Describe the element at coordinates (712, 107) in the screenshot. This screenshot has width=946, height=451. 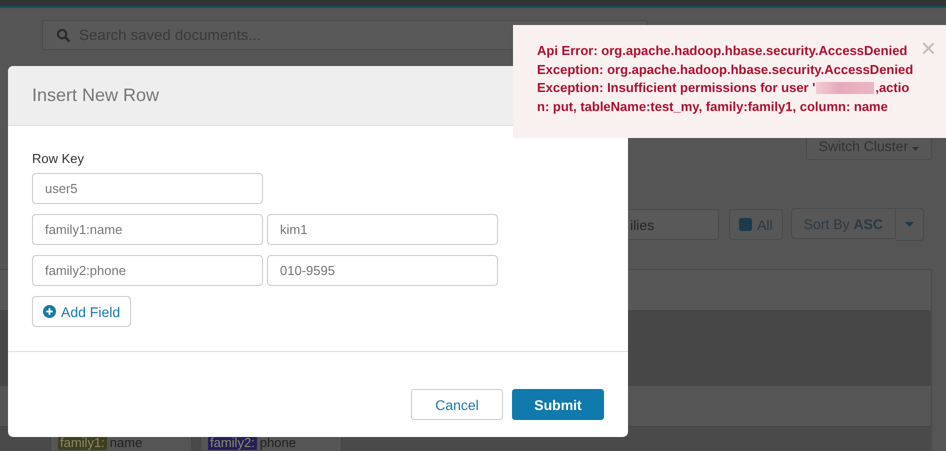
I see `error-text: n: put, tableName:test_my, family:family1, column: name` at that location.